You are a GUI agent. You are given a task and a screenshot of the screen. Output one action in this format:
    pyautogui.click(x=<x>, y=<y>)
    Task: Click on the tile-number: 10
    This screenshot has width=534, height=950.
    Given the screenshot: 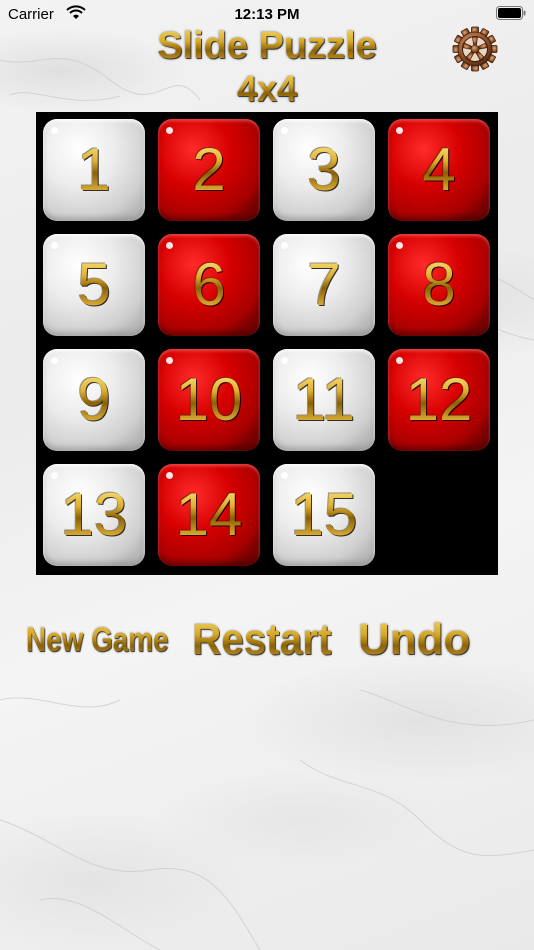 What is the action you would take?
    pyautogui.click(x=209, y=399)
    